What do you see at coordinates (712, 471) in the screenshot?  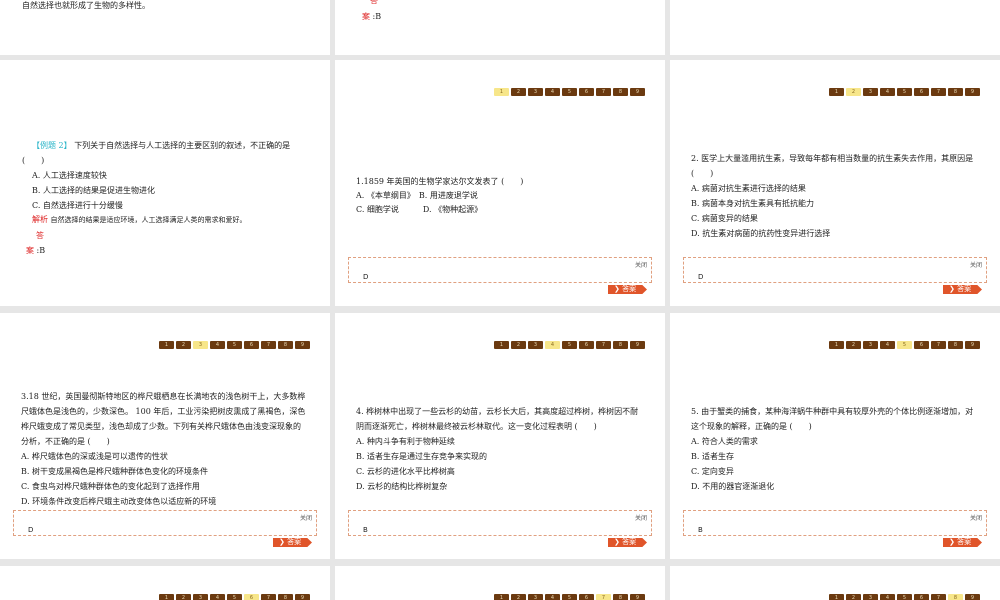 I see `option: C. 定向变异` at bounding box center [712, 471].